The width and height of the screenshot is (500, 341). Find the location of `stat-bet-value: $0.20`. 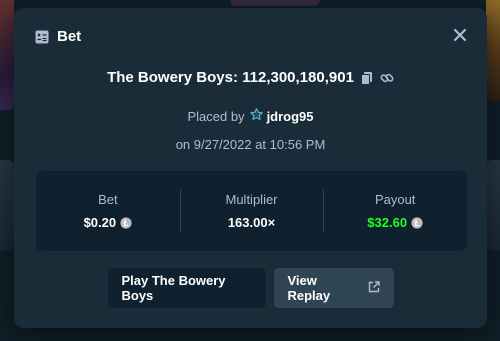

stat-bet-value: $0.20 is located at coordinates (100, 222).